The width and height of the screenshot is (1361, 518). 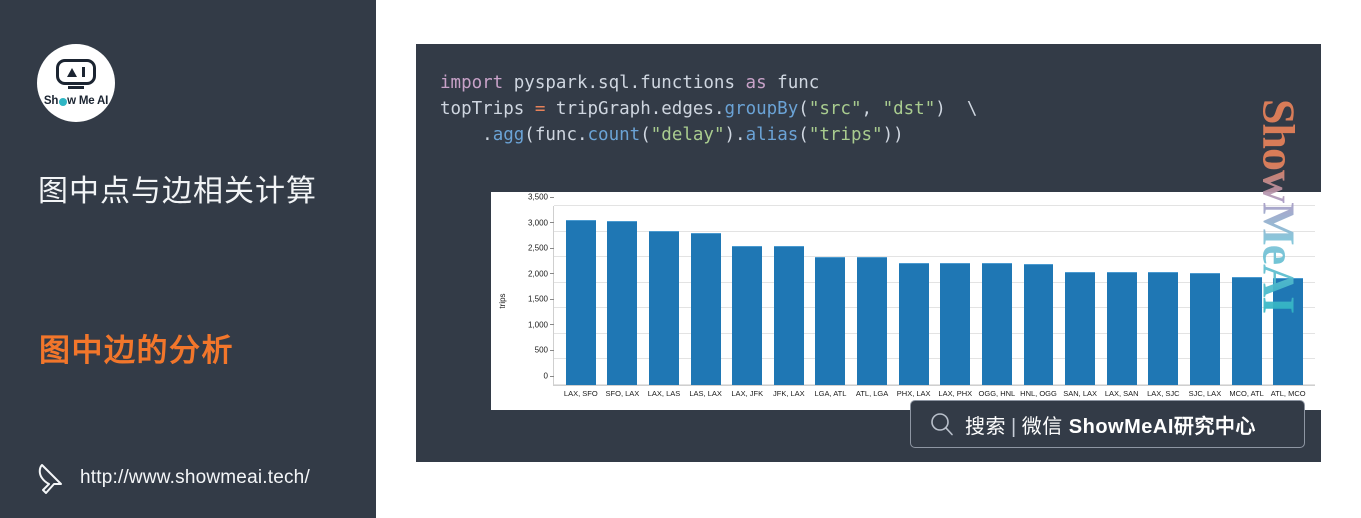 What do you see at coordinates (985, 426) in the screenshot?
I see `badge-search-text: 搜索` at bounding box center [985, 426].